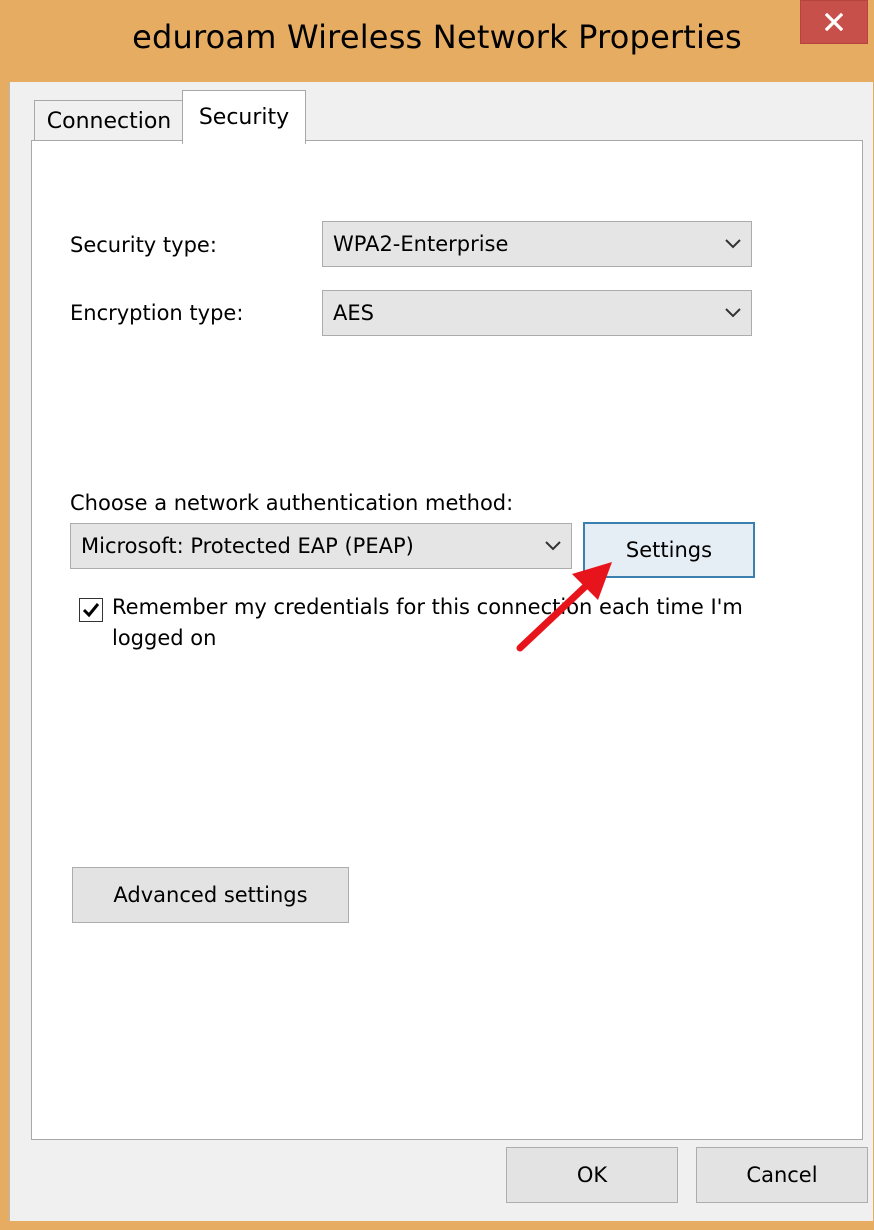 Image resolution: width=874 pixels, height=1230 pixels. Describe the element at coordinates (537, 313) in the screenshot. I see `encryption-type-dropdown: AES` at that location.